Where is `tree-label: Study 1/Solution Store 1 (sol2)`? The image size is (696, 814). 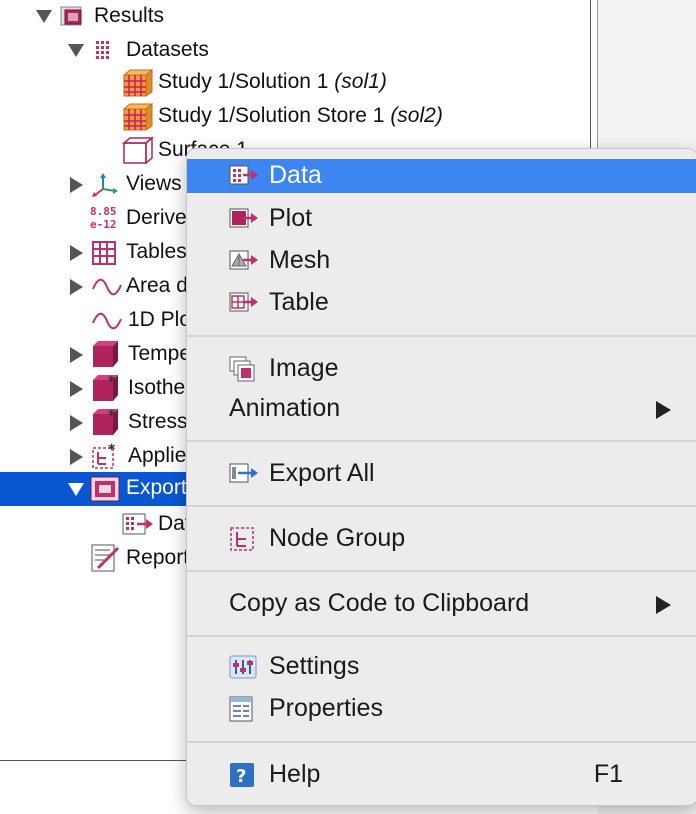
tree-label: Study 1/Solution Store 1 (sol2) is located at coordinates (300, 115).